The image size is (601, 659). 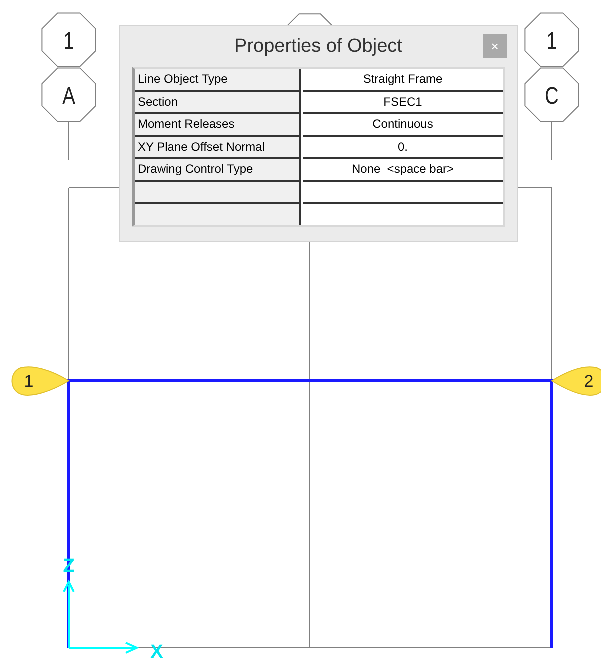 What do you see at coordinates (552, 95) in the screenshot?
I see `grid-bubble: C` at bounding box center [552, 95].